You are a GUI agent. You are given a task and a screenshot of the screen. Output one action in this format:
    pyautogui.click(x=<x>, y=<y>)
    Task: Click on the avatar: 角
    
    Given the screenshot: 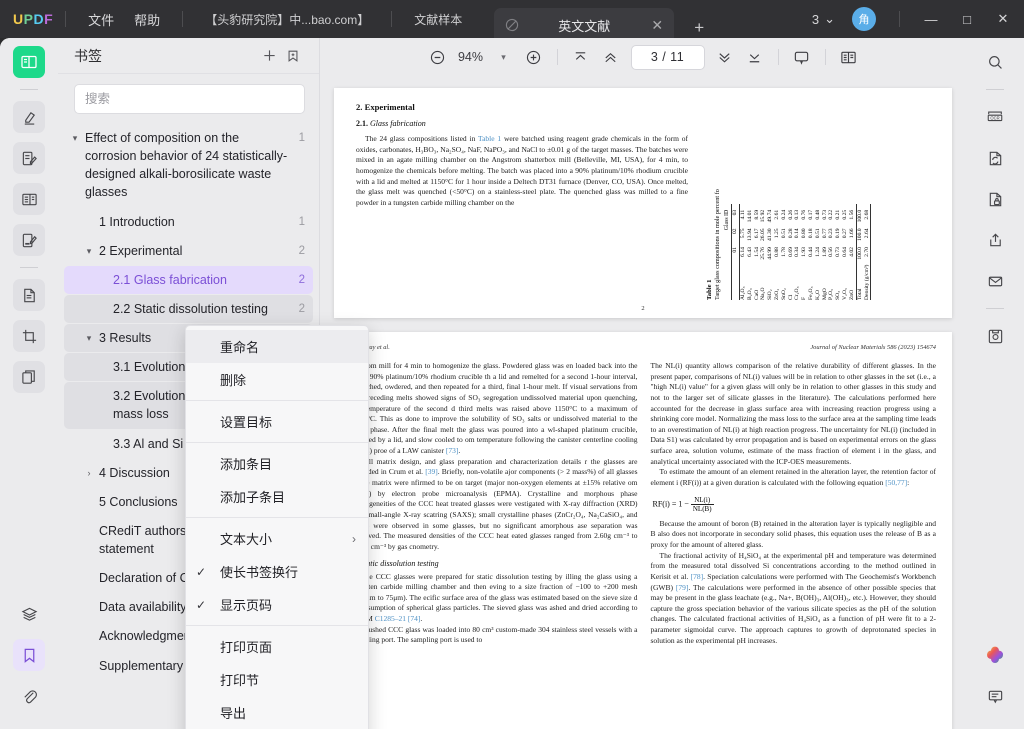 What is the action you would take?
    pyautogui.click(x=864, y=19)
    